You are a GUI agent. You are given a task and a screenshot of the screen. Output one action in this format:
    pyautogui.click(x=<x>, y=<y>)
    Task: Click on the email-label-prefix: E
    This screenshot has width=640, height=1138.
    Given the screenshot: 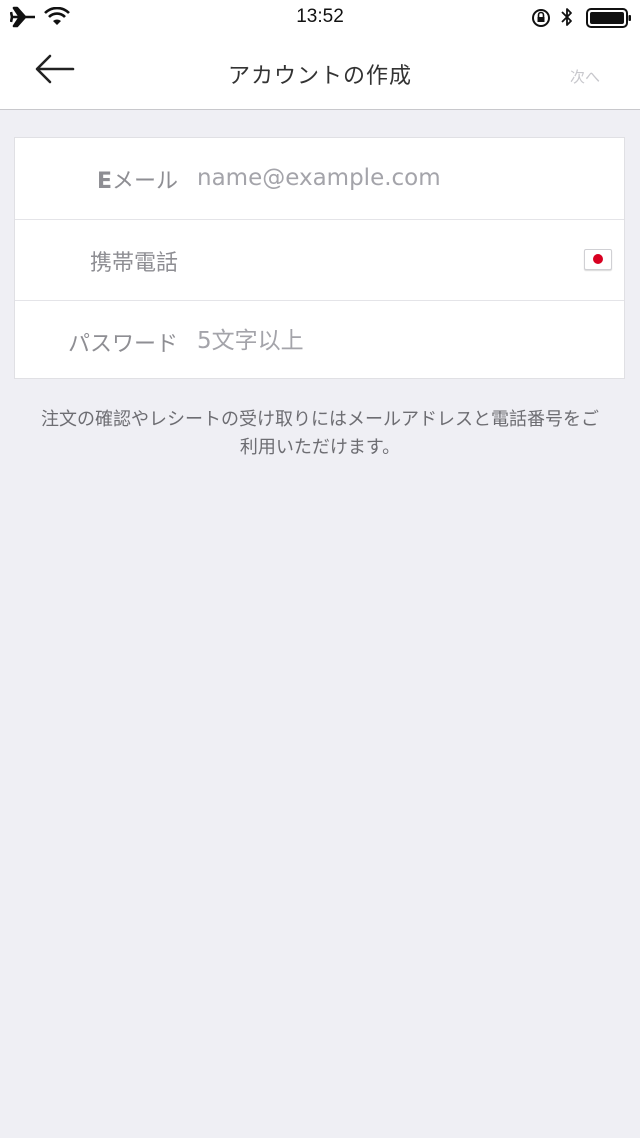 What is the action you would take?
    pyautogui.click(x=104, y=181)
    